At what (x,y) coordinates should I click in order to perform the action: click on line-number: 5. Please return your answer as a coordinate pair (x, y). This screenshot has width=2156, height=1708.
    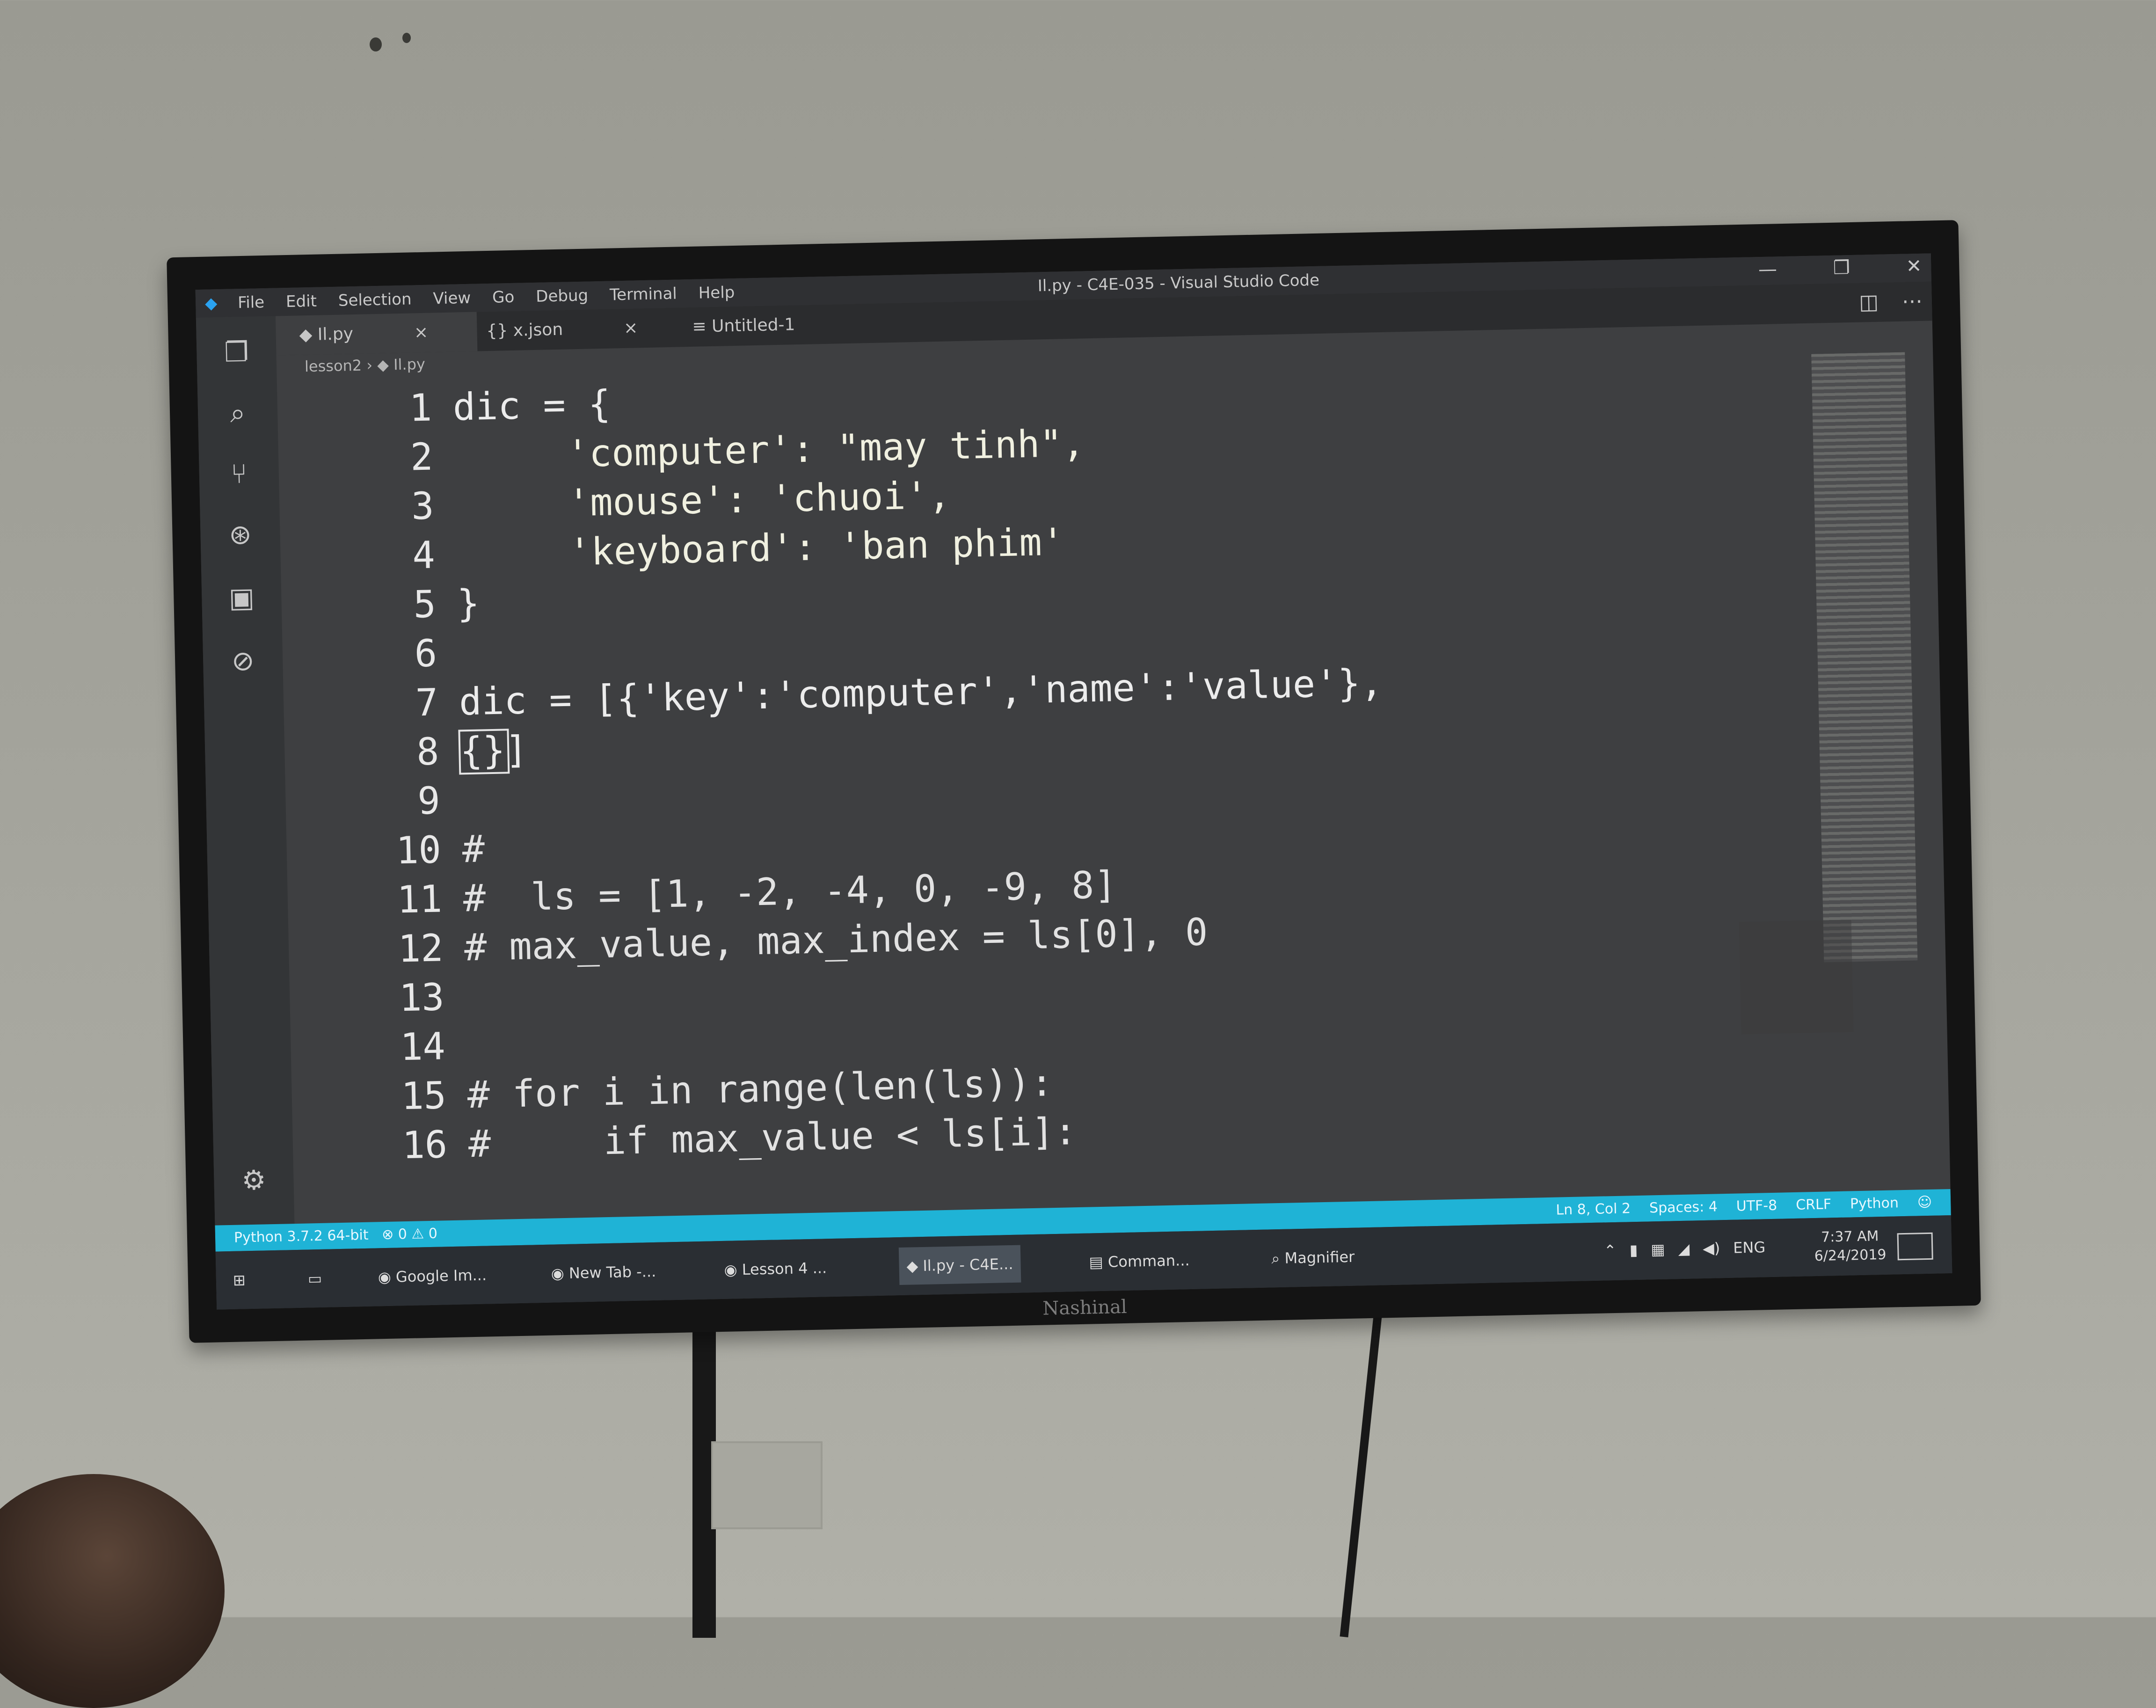
    Looking at the image, I should click on (425, 604).